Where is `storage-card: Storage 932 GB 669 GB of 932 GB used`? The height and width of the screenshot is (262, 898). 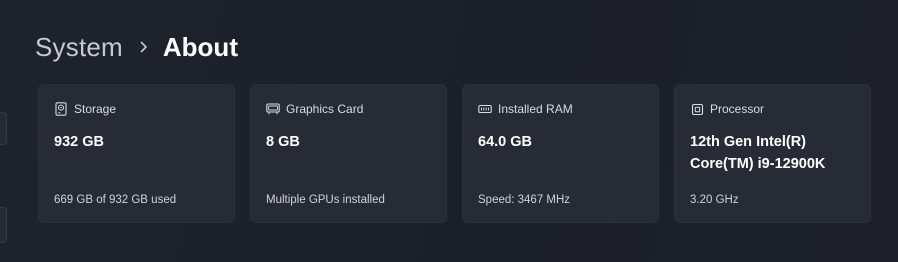 storage-card: Storage 932 GB 669 GB of 932 GB used is located at coordinates (136, 153).